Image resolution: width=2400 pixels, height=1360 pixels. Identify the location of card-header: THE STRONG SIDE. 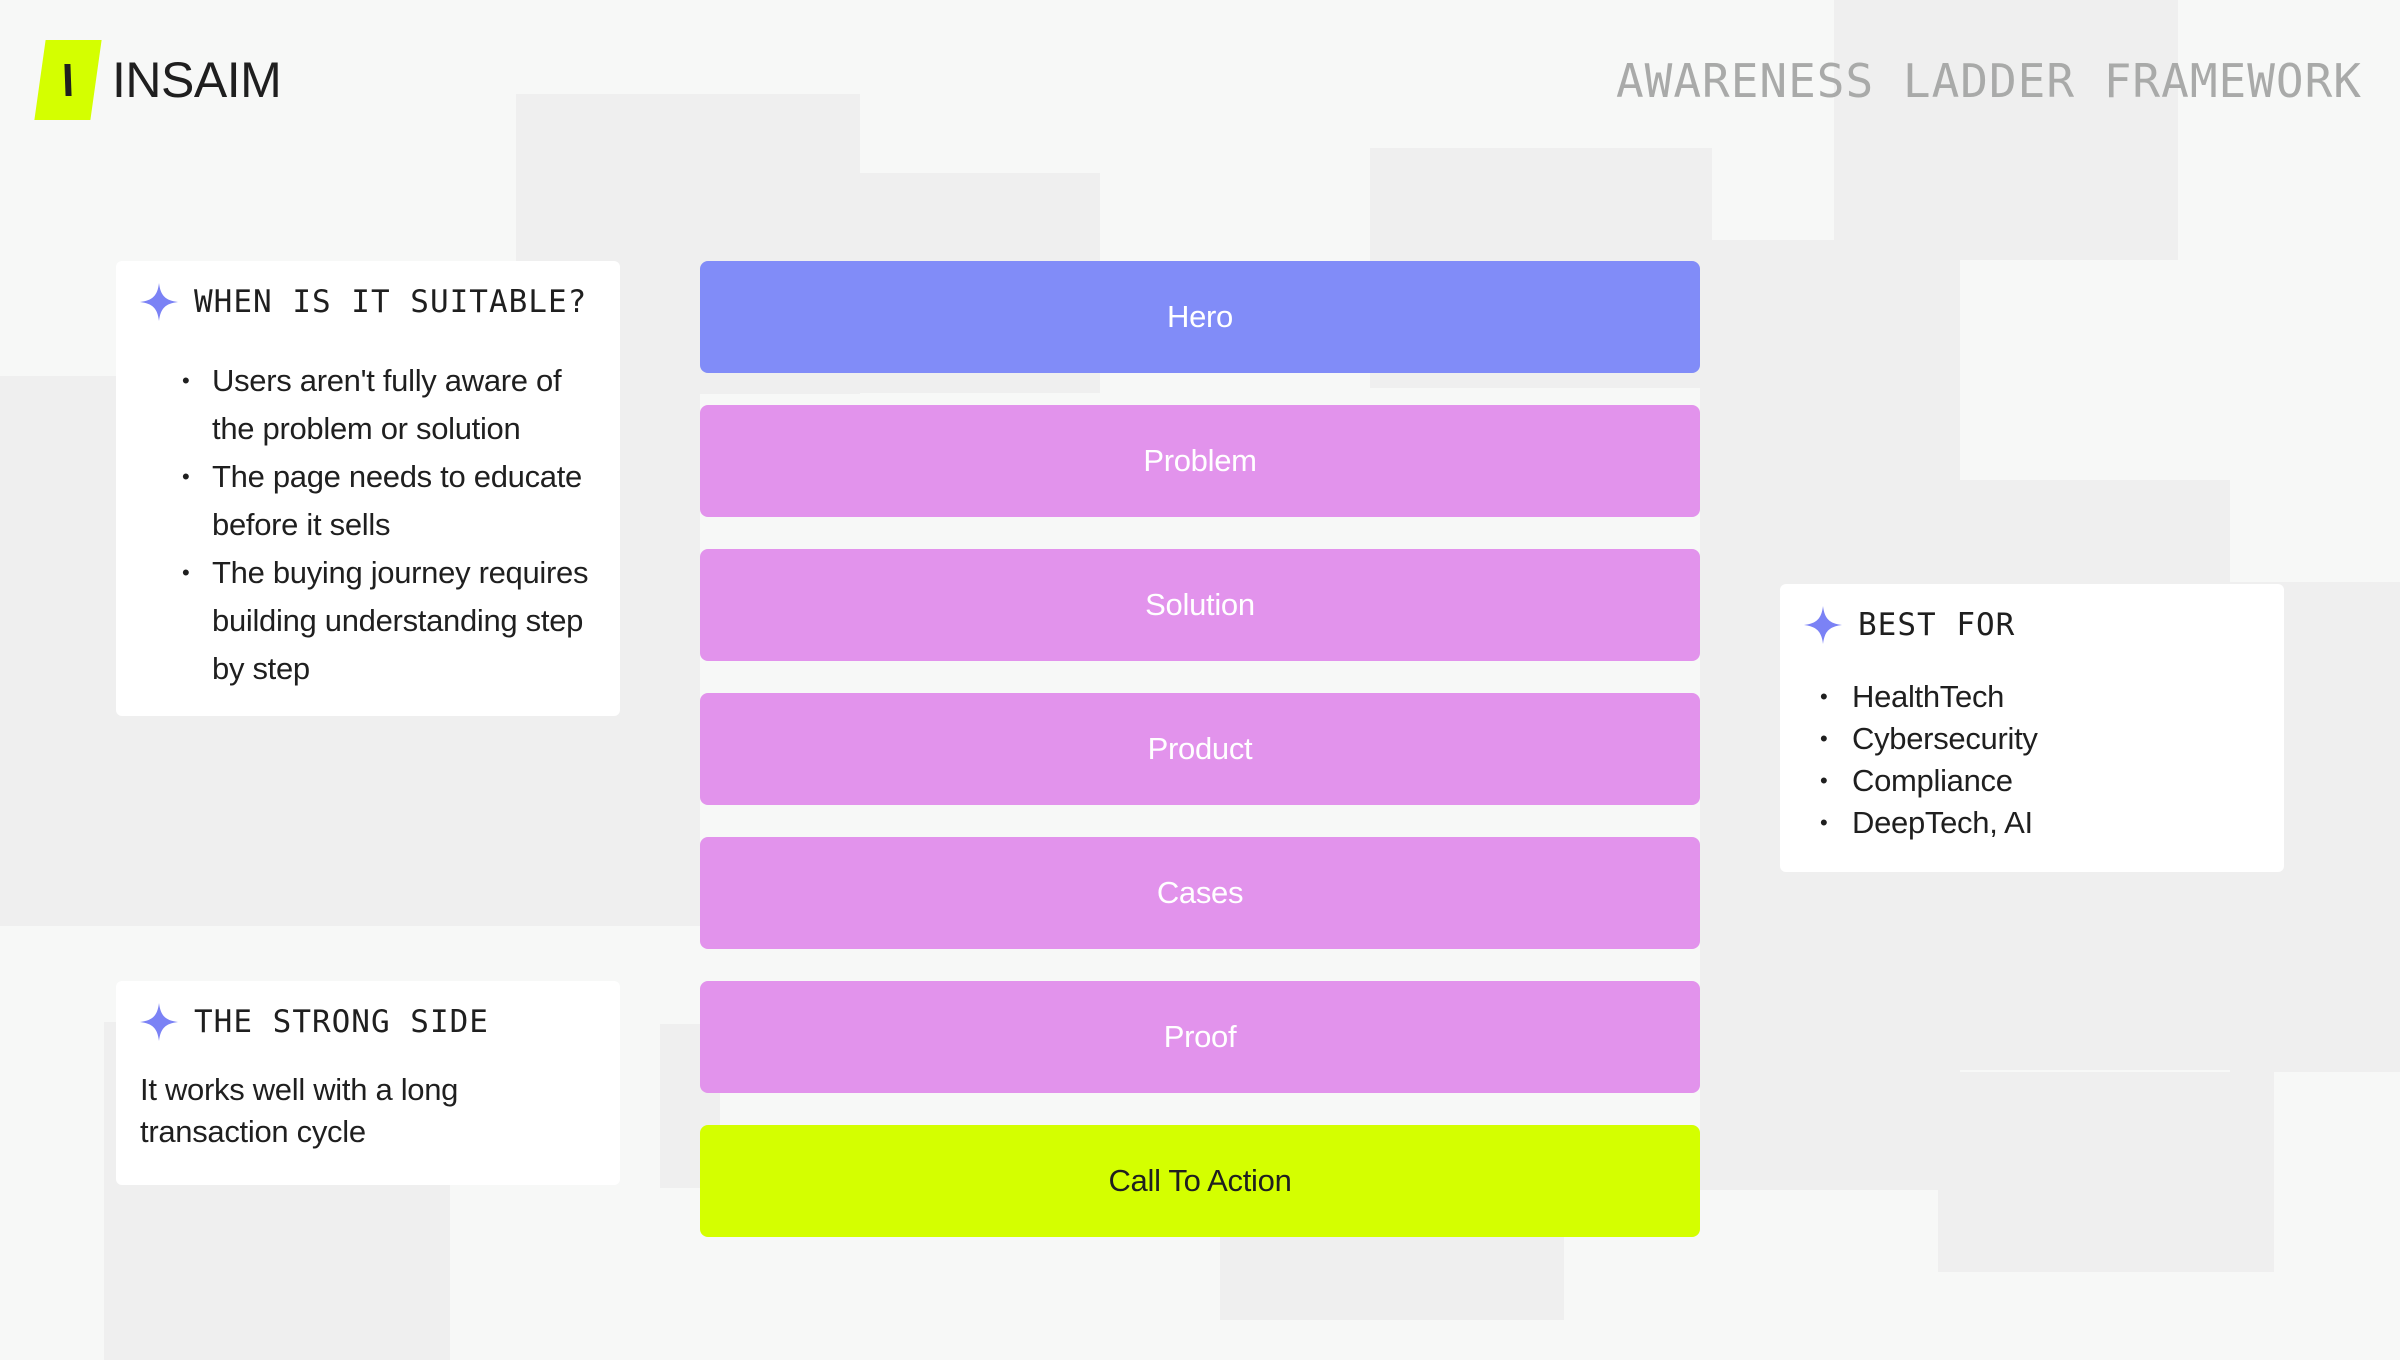
(368, 1022).